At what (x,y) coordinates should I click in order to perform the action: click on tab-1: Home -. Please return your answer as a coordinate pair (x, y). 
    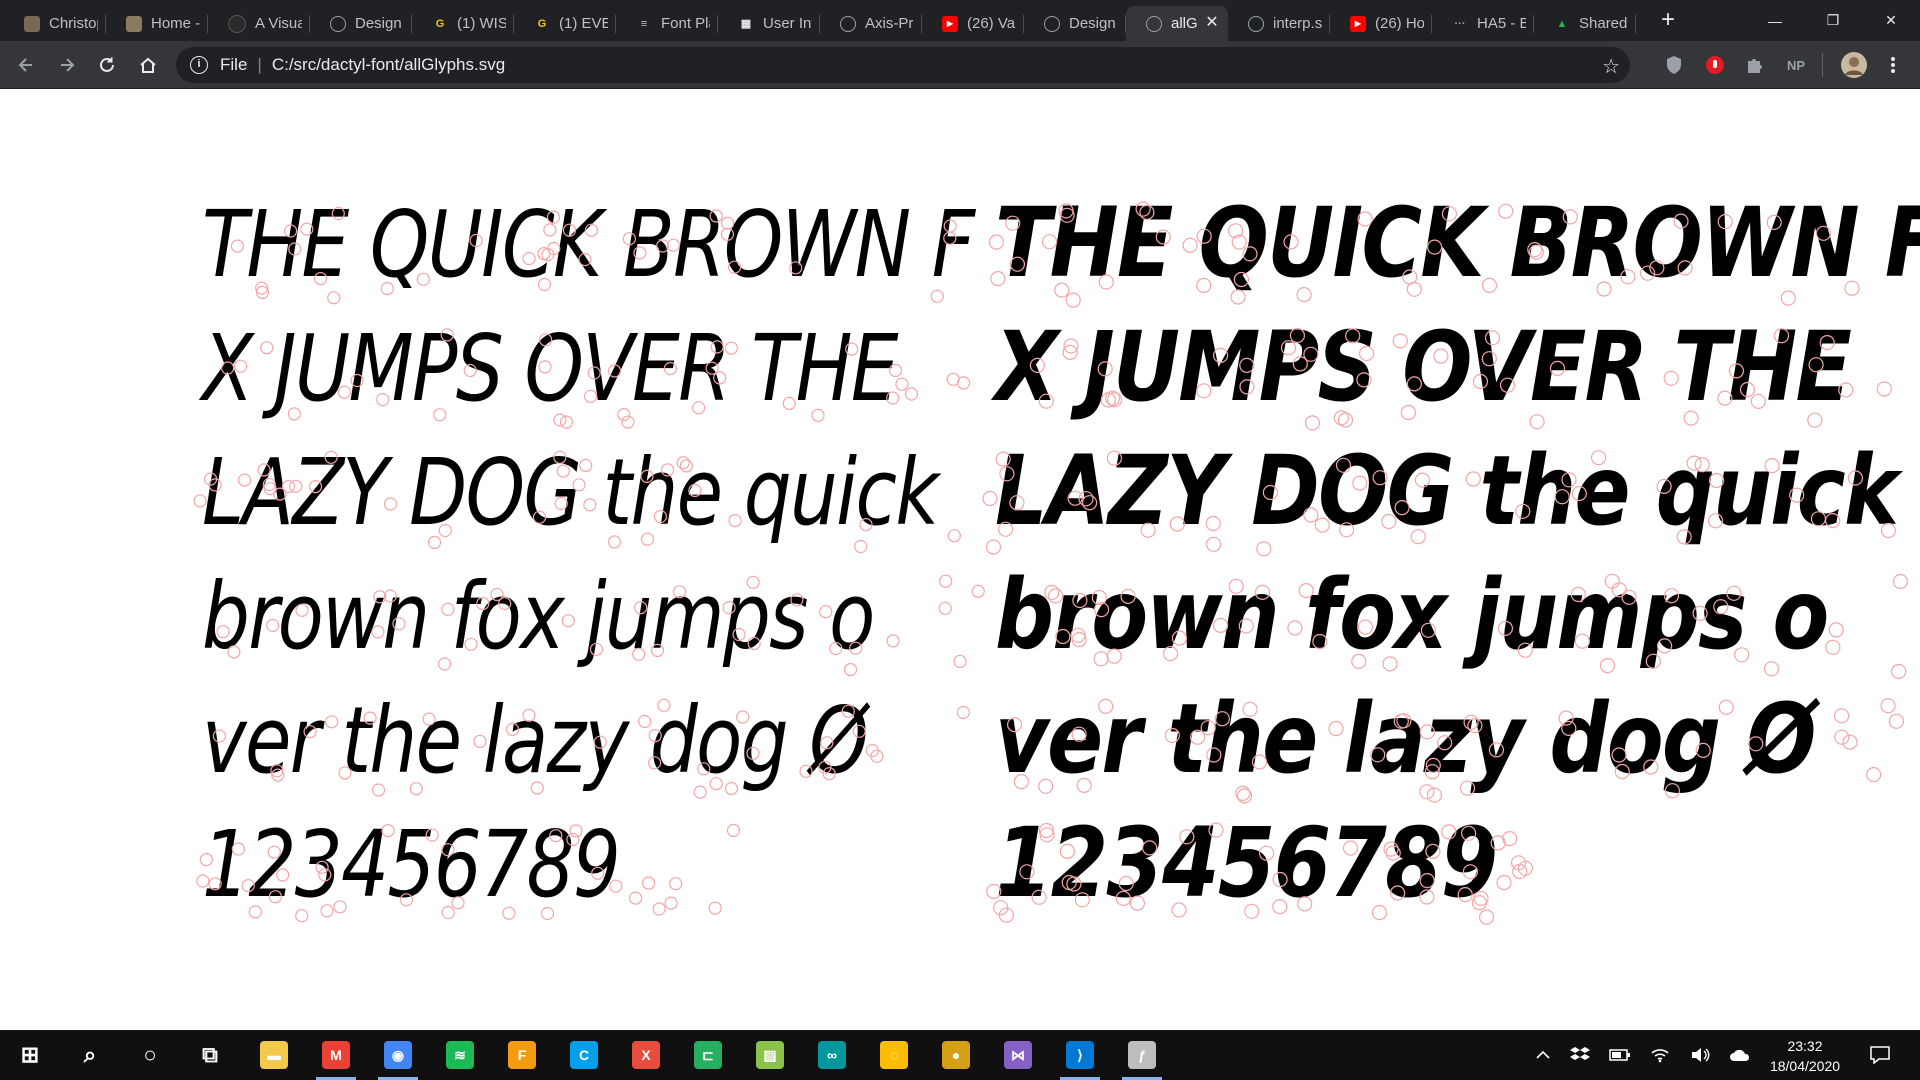
    Looking at the image, I should click on (157, 23).